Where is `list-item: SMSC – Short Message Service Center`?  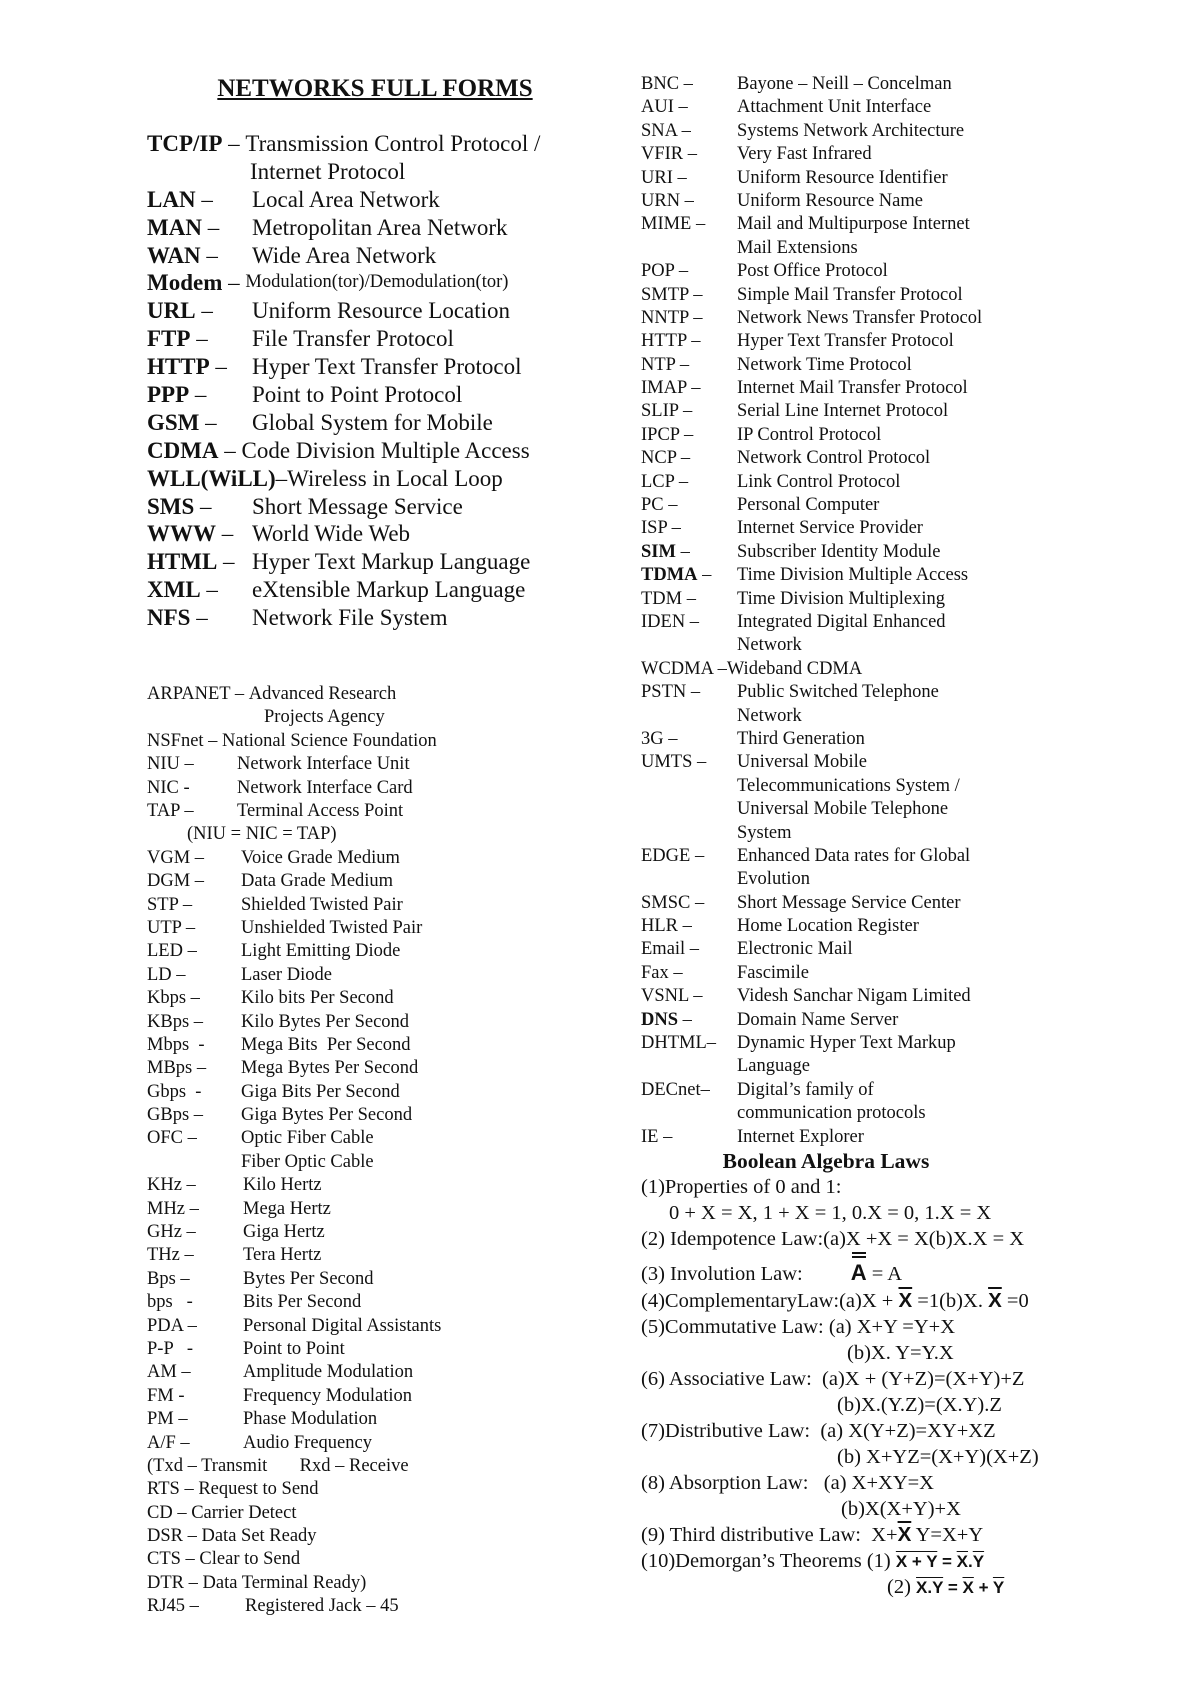 list-item: SMSC – Short Message Service Center is located at coordinates (856, 903).